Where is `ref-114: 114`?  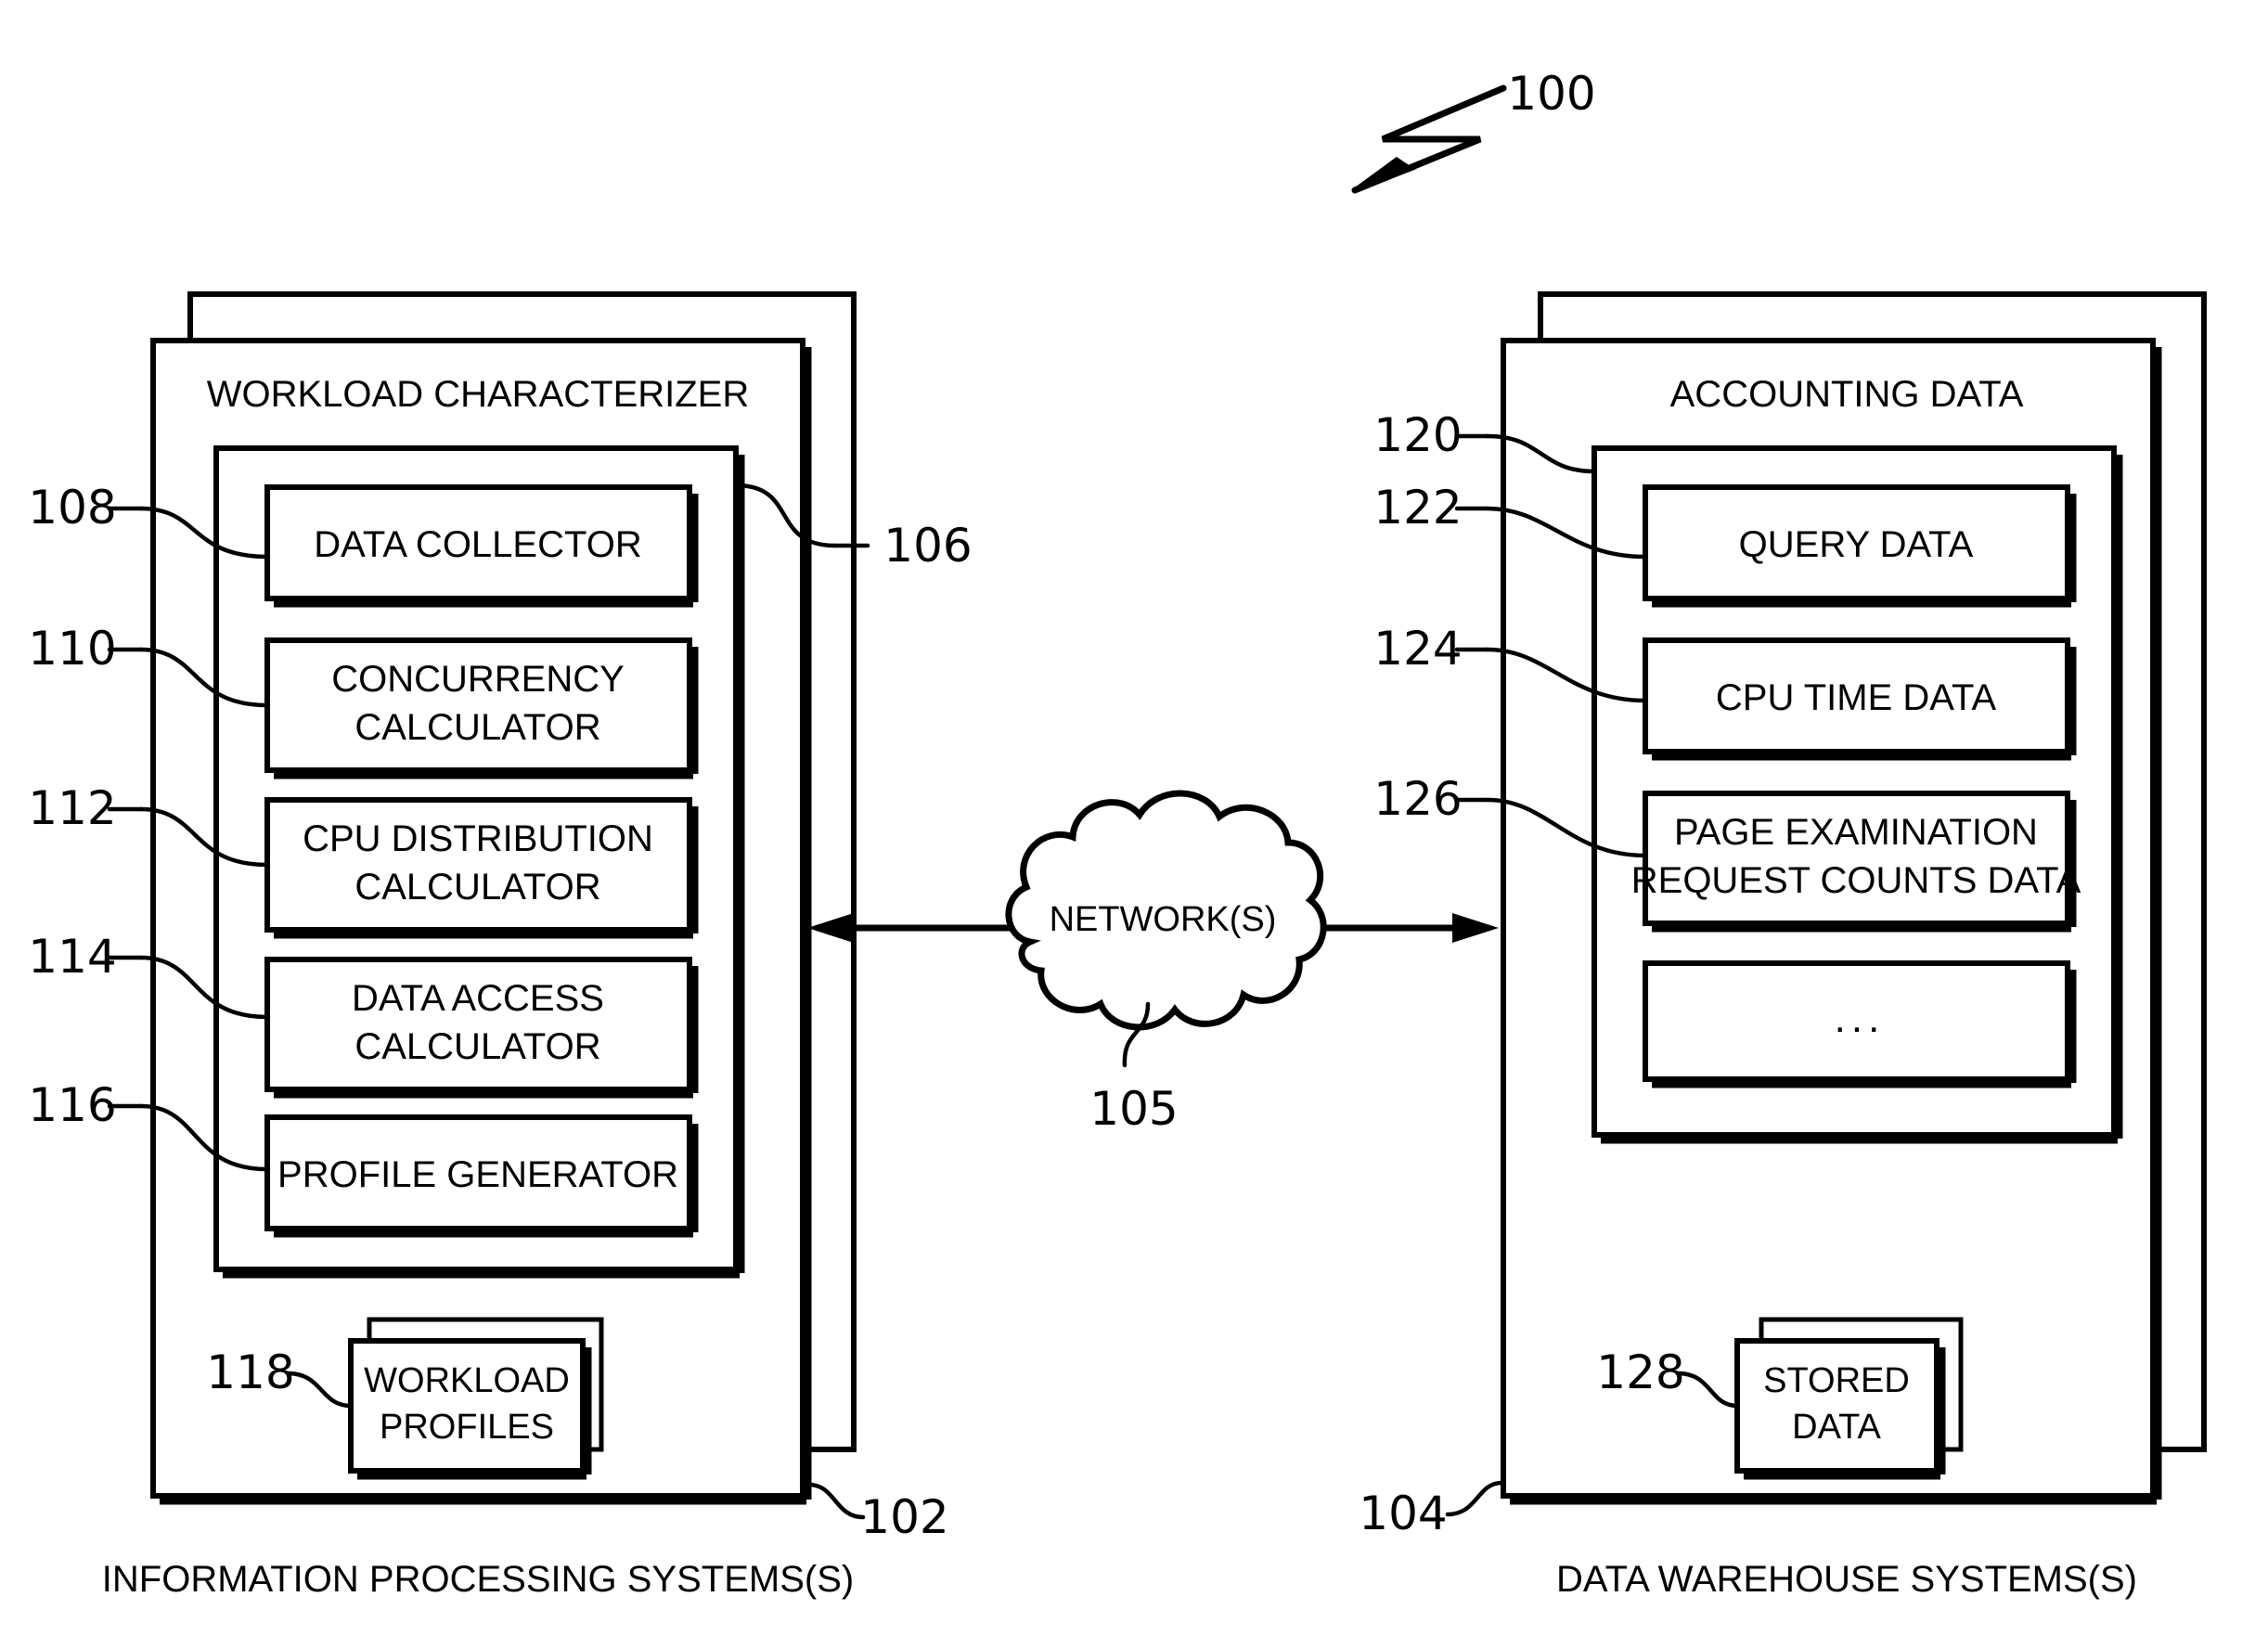
ref-114: 114 is located at coordinates (72, 957).